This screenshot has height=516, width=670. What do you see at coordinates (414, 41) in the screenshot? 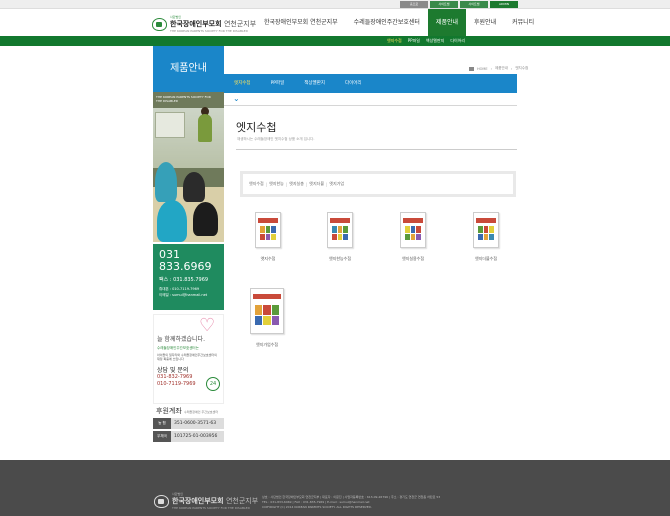
I see `subnav-item-pp-file: PP파일` at bounding box center [414, 41].